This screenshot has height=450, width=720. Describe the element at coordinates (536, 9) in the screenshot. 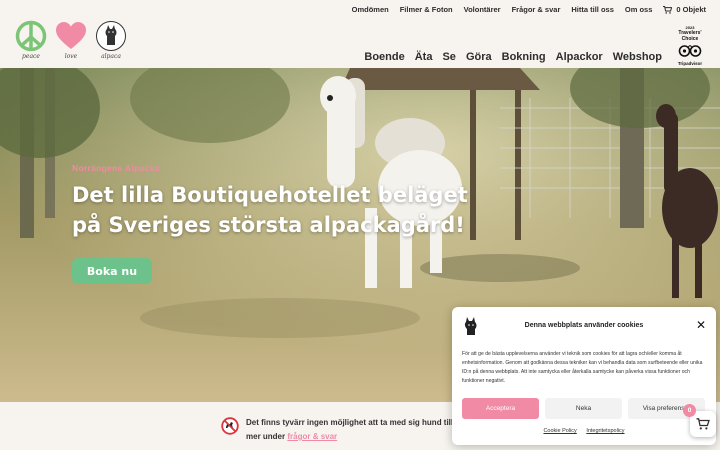

I see `top-nav-item: Frågor & svar` at that location.